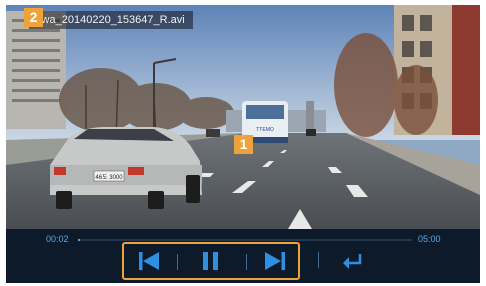 This screenshot has height=286, width=486. I want to click on return-arrow-icon, so click(352, 261).